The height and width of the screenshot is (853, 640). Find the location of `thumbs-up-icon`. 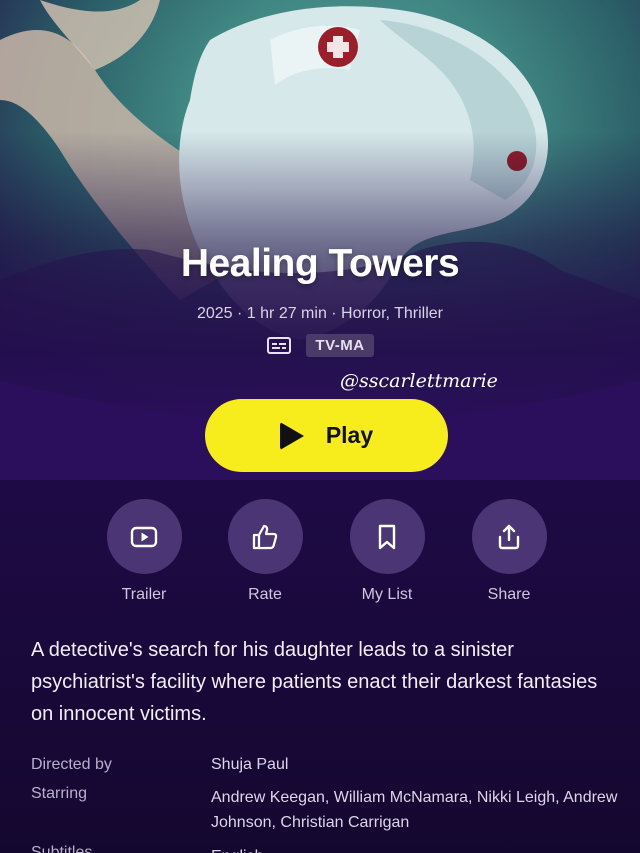

thumbs-up-icon is located at coordinates (265, 536).